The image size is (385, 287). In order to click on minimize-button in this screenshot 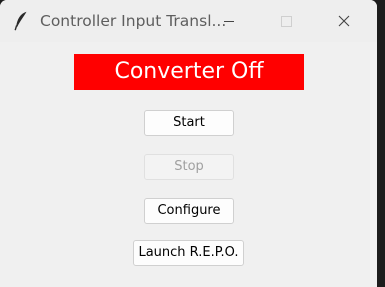, I will do `click(229, 21)`.